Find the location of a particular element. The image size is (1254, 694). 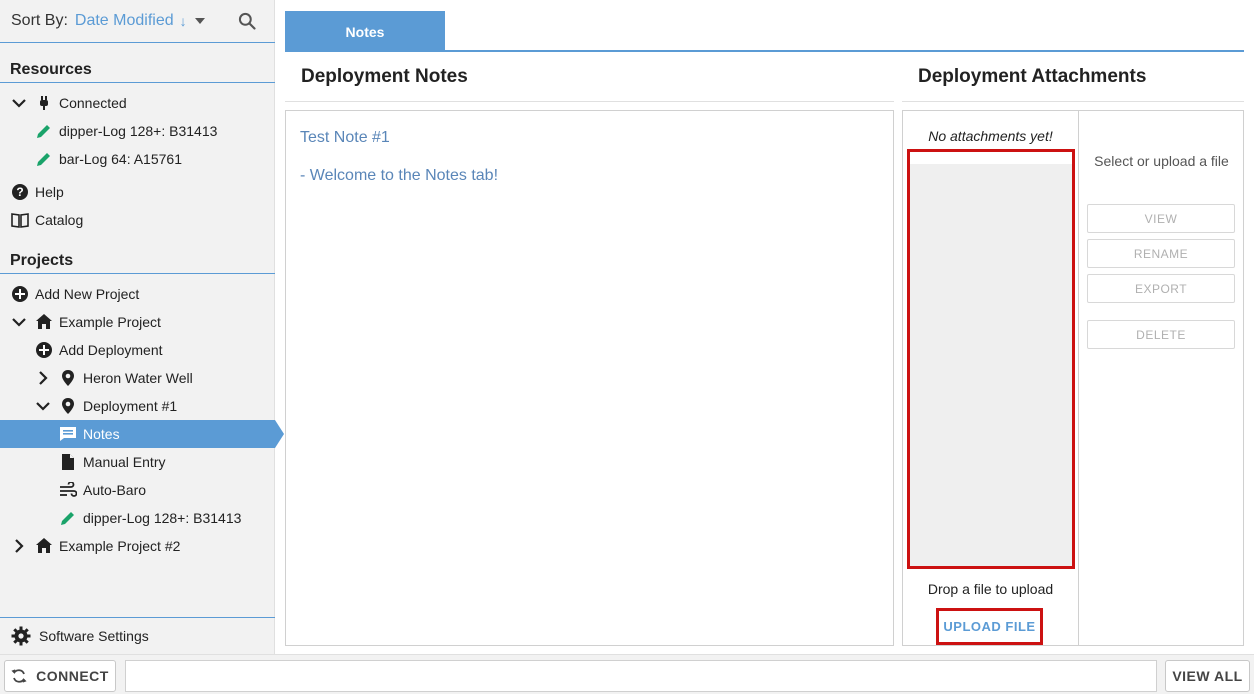

connect-button: CONNECT is located at coordinates (60, 676).